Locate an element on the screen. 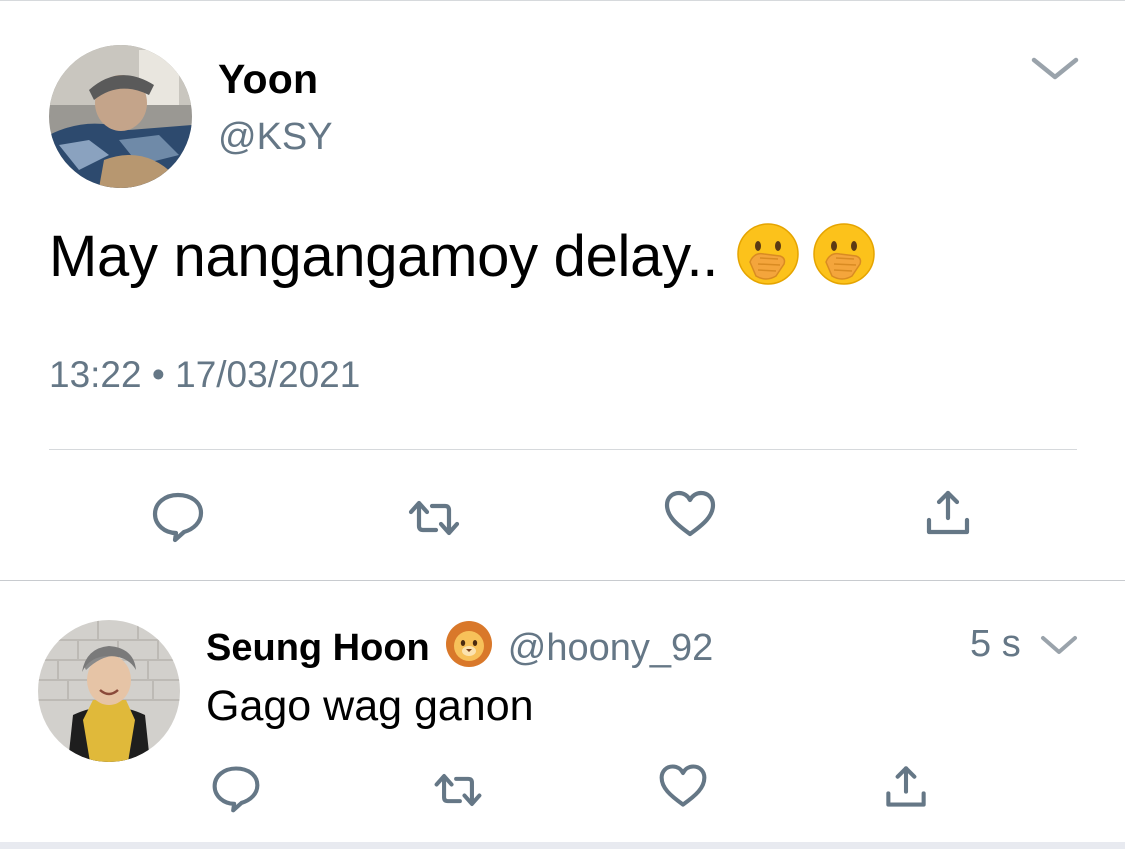 The width and height of the screenshot is (1125, 849). lion-face-icon is located at coordinates (468, 644).